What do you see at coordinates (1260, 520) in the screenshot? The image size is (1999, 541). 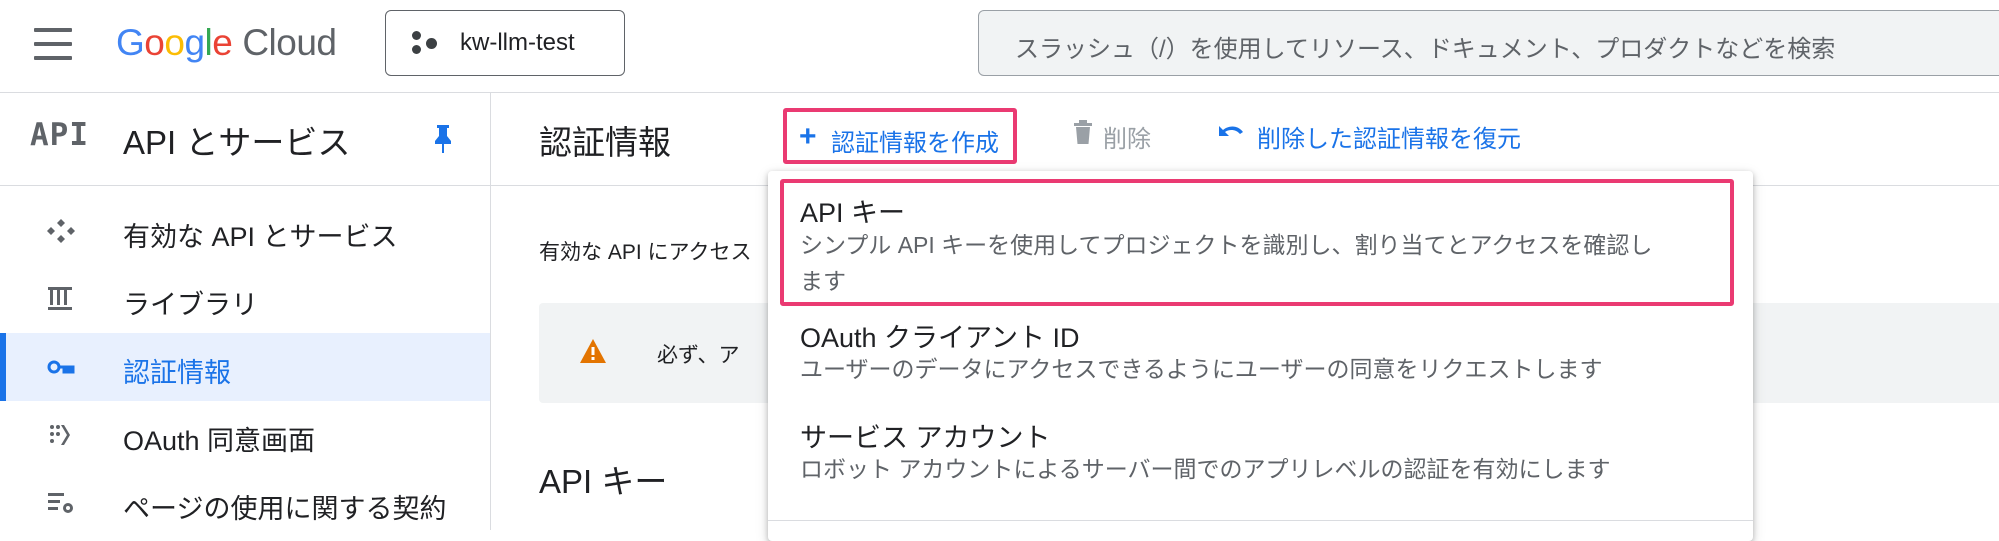 I see `menu-divider` at bounding box center [1260, 520].